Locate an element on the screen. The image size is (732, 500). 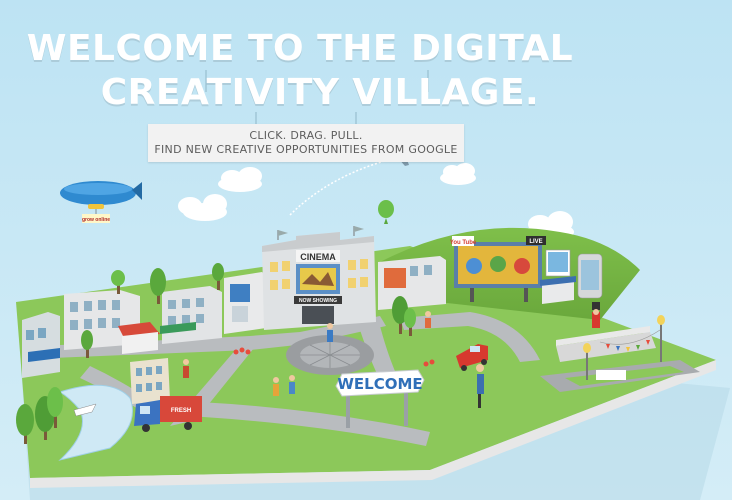
shop-right is located at coordinates (558, 290).